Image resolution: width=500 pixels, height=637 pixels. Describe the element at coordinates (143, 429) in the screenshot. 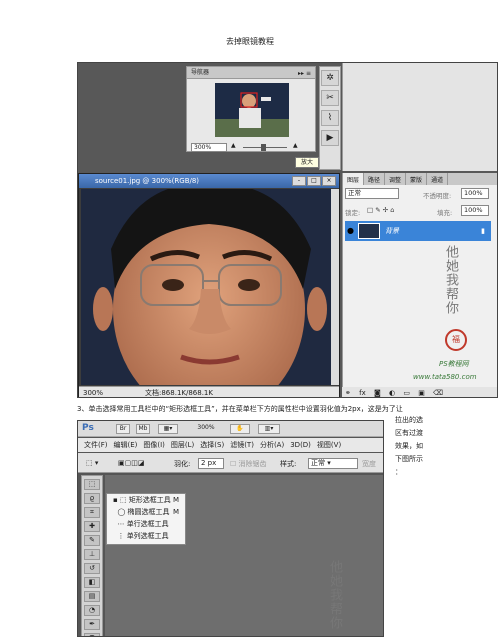

I see `minibridge-icon: Mb` at that location.